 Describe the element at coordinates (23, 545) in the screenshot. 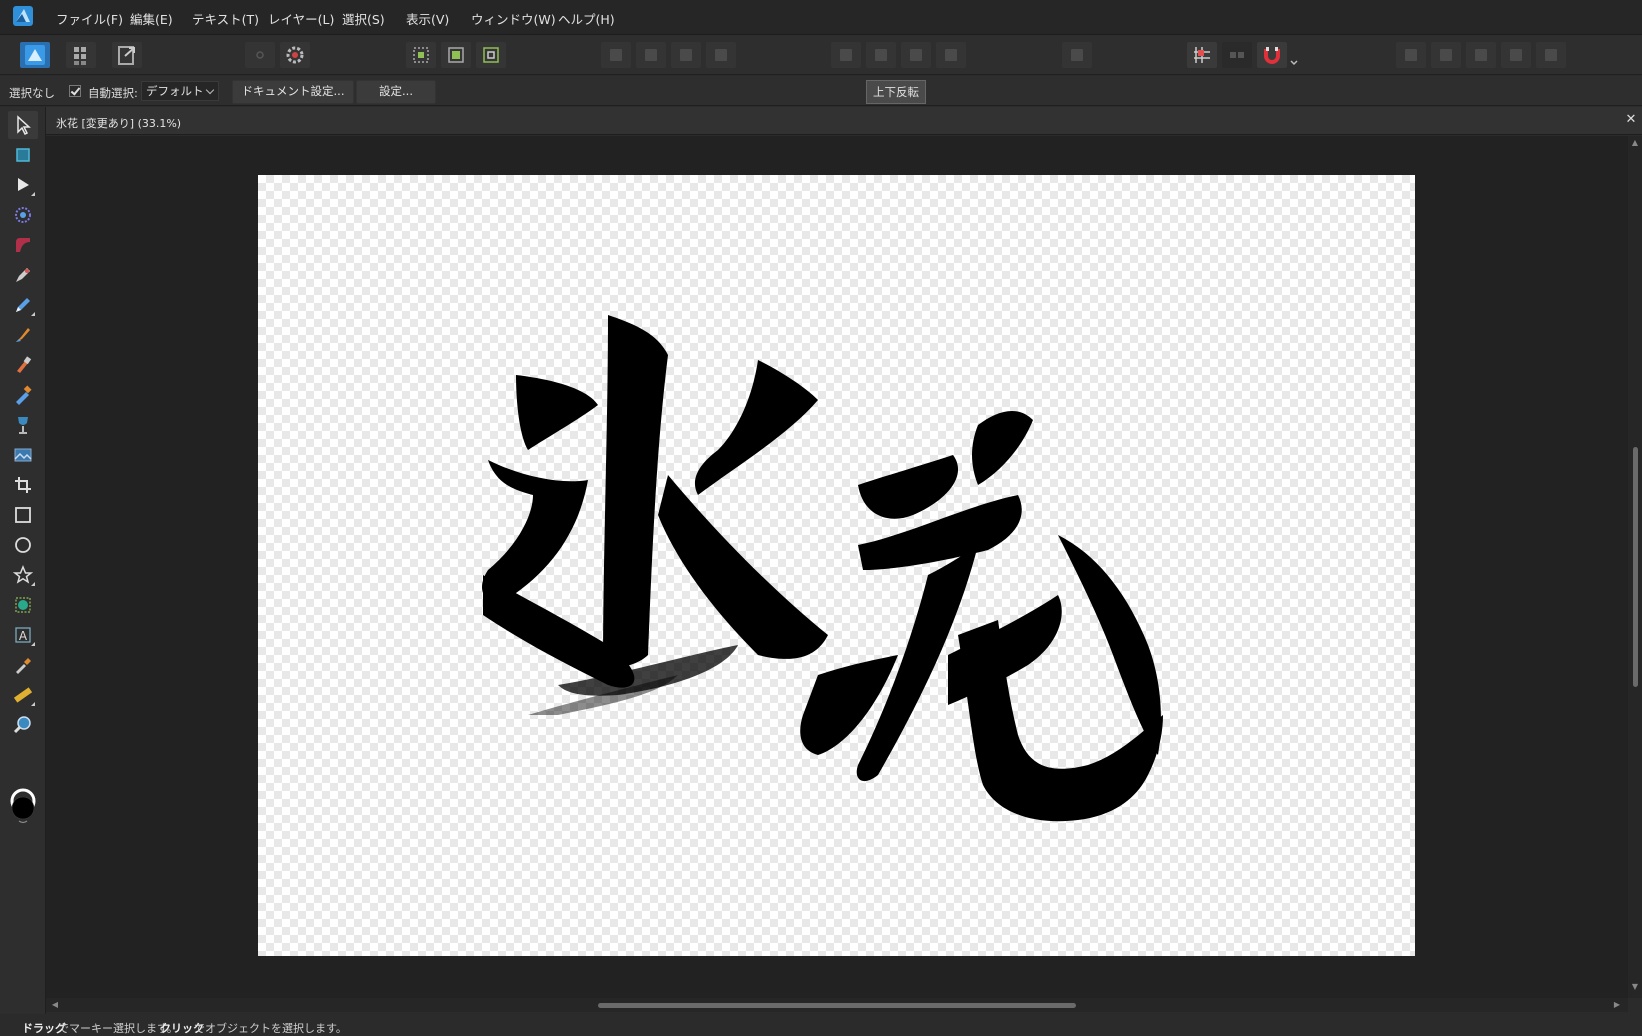

I see `ellipse-tool` at that location.